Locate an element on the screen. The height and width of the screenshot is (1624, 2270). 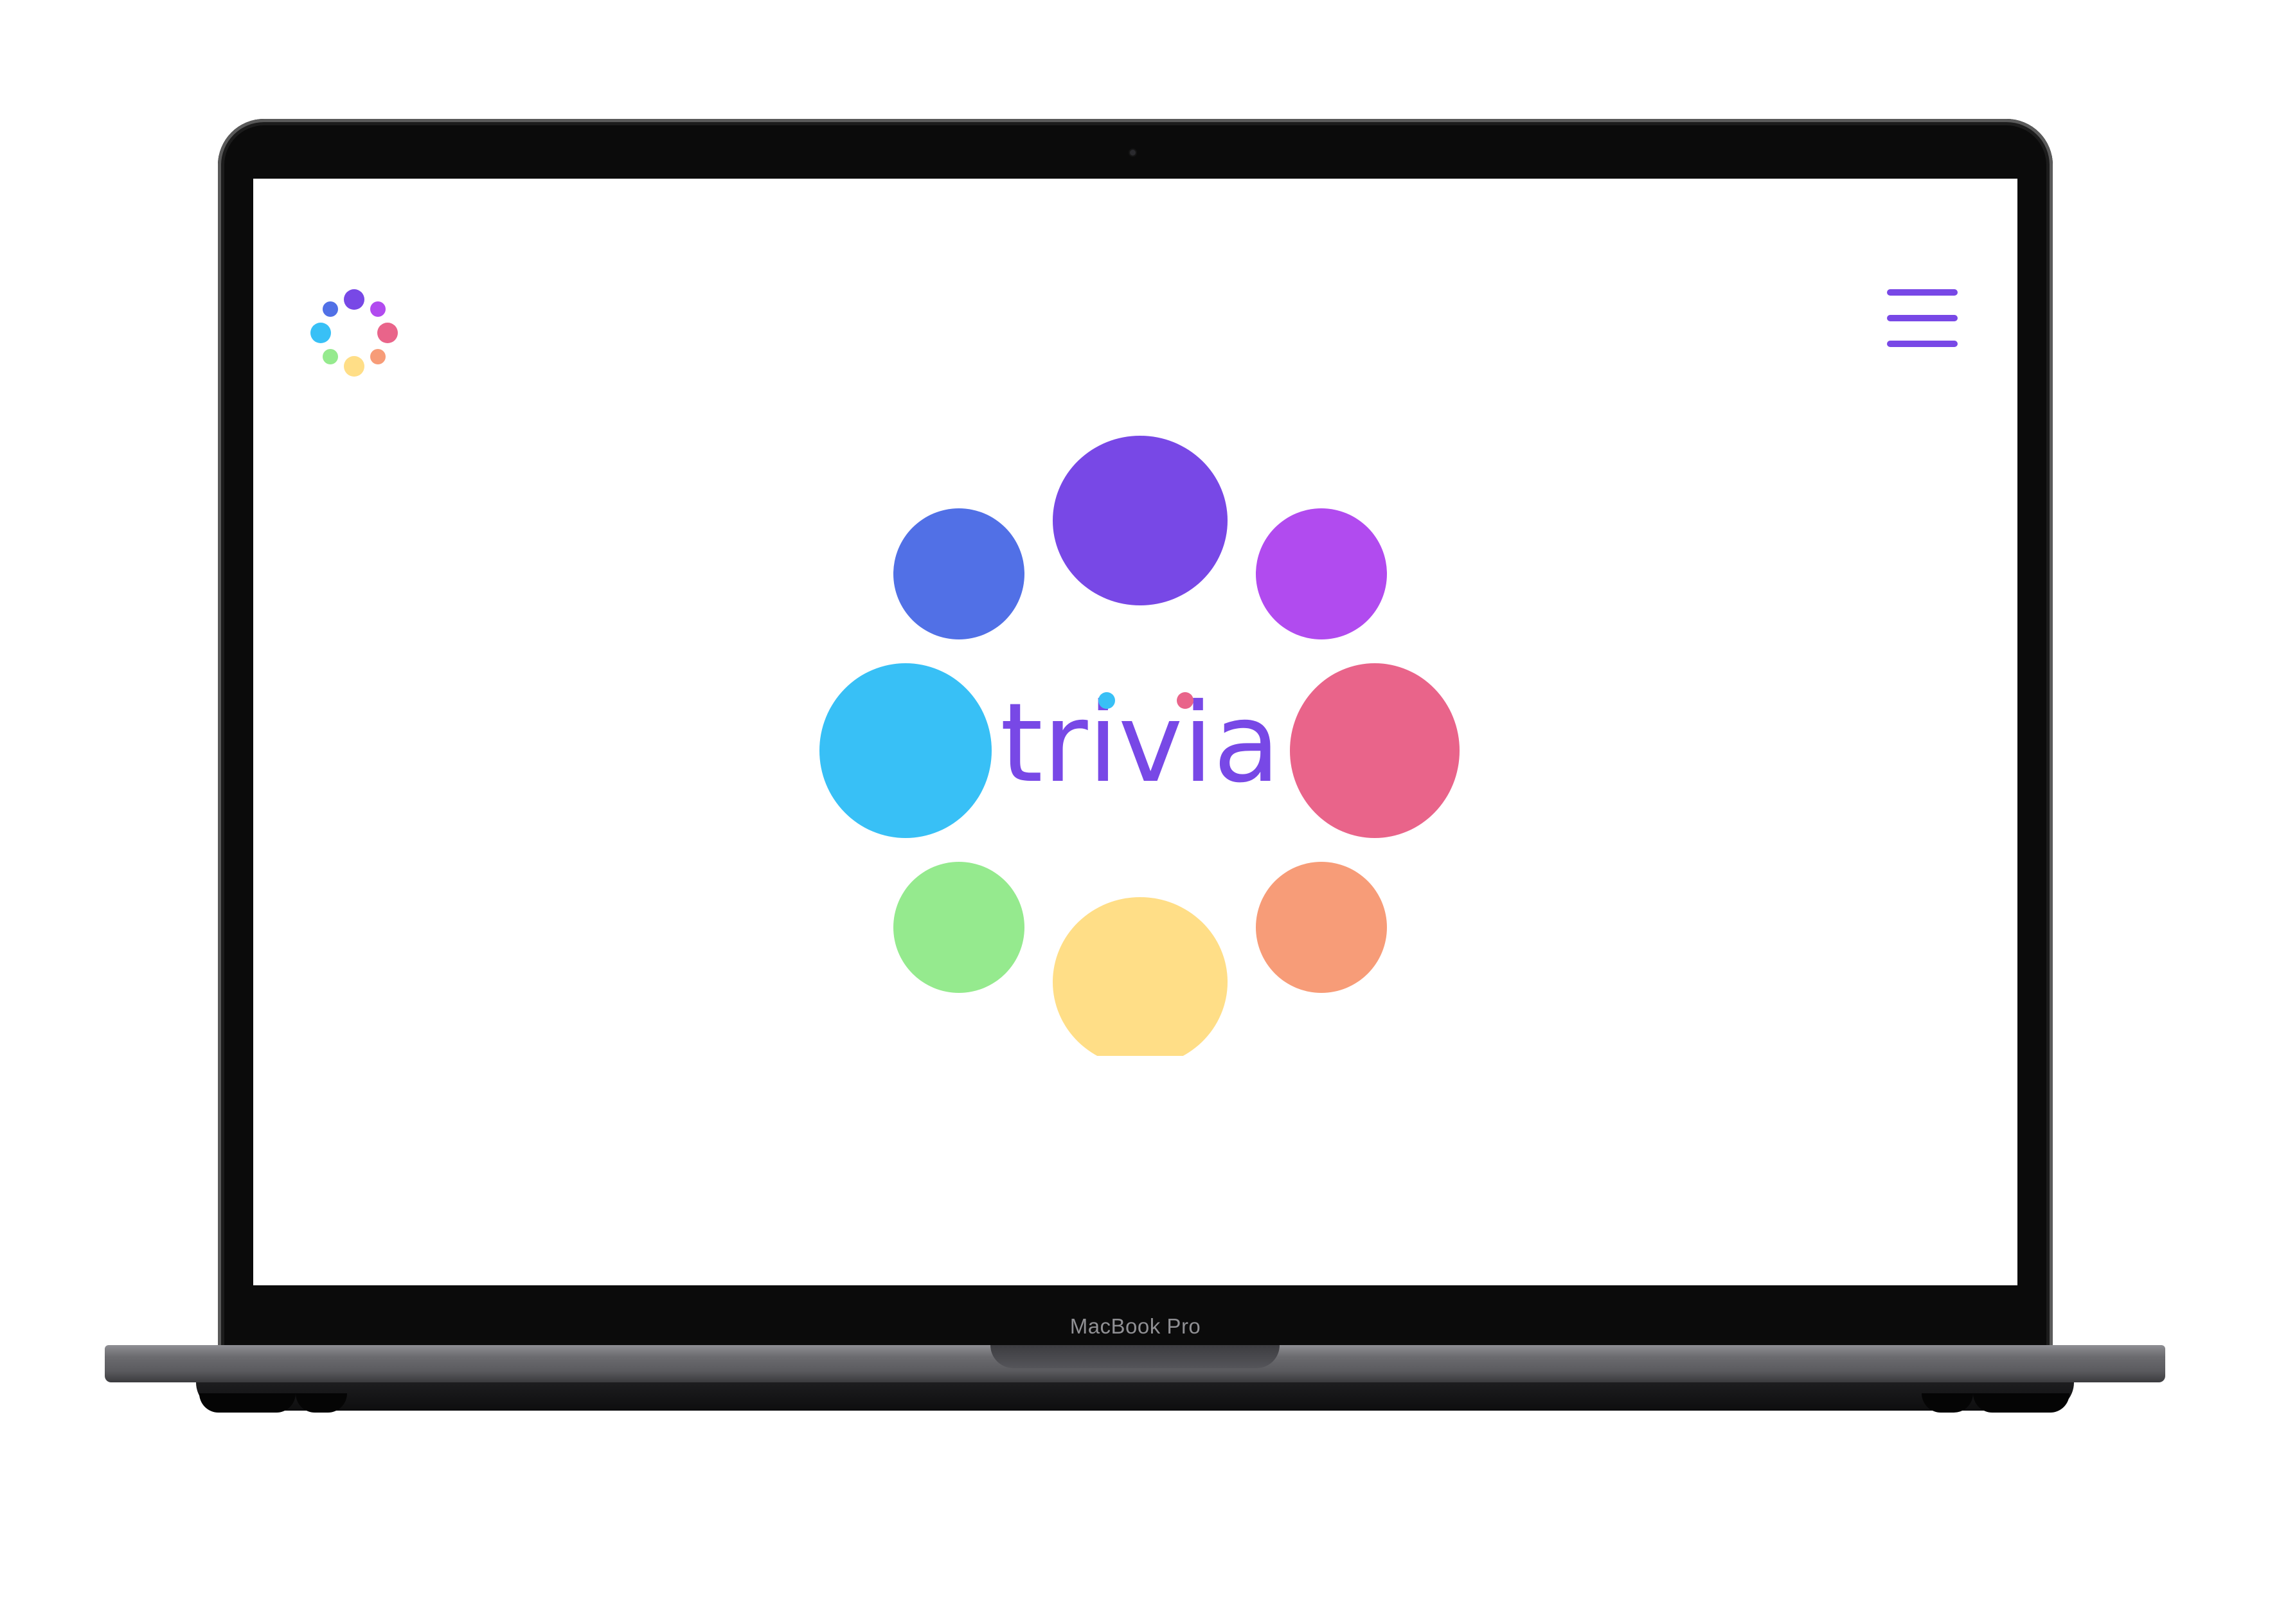
wordmark-dot-i2 is located at coordinates (1185, 701).